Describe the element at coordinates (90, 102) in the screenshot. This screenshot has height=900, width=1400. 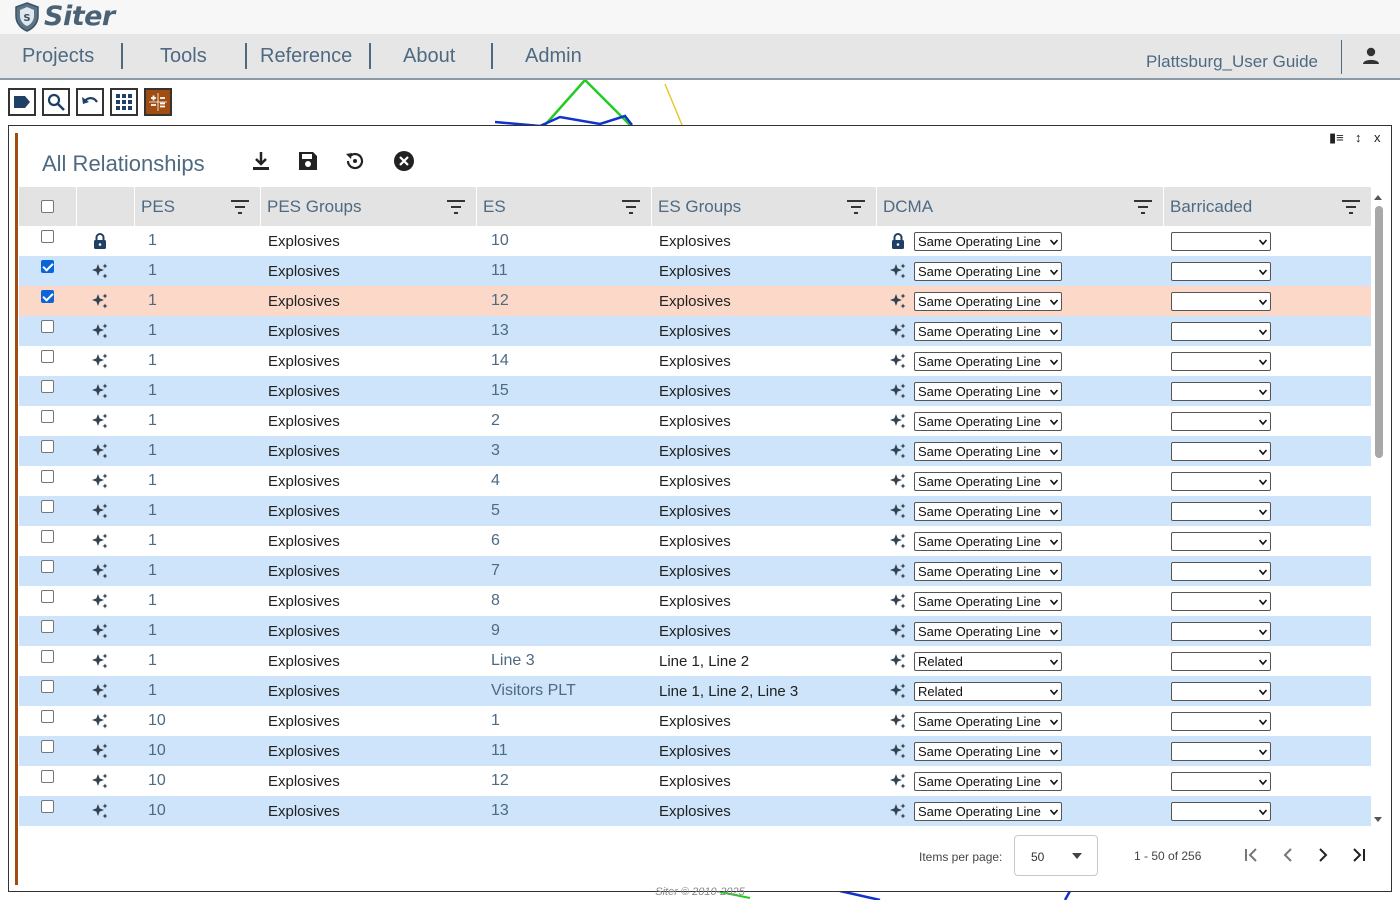
I see `undo-button` at that location.